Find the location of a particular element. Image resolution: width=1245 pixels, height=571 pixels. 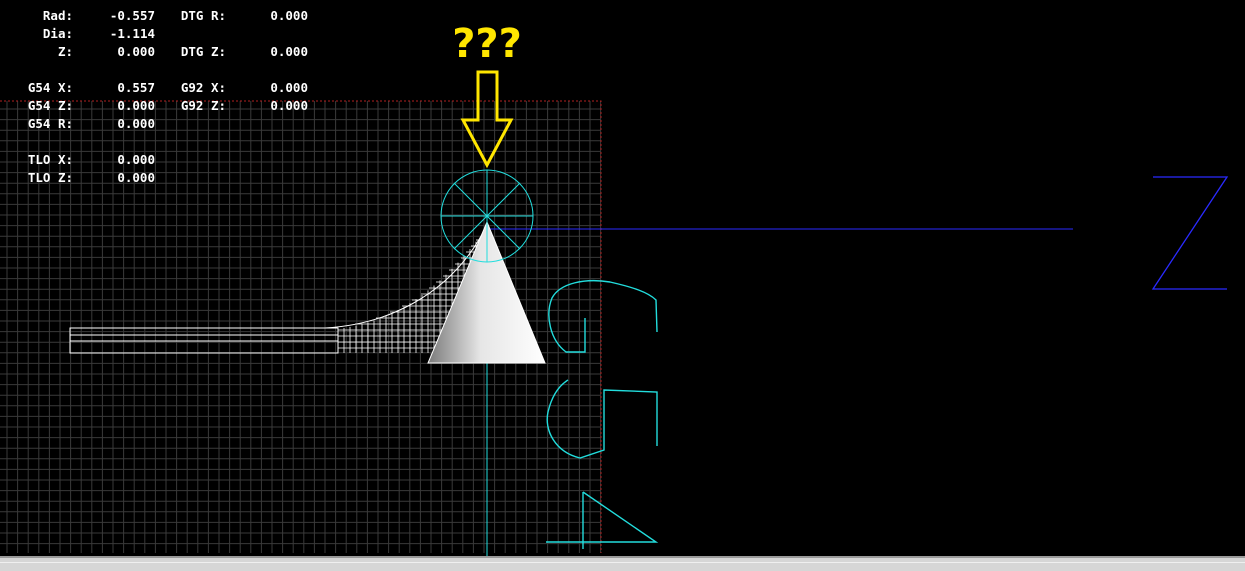

dro-value: -0.557 is located at coordinates (132, 15).